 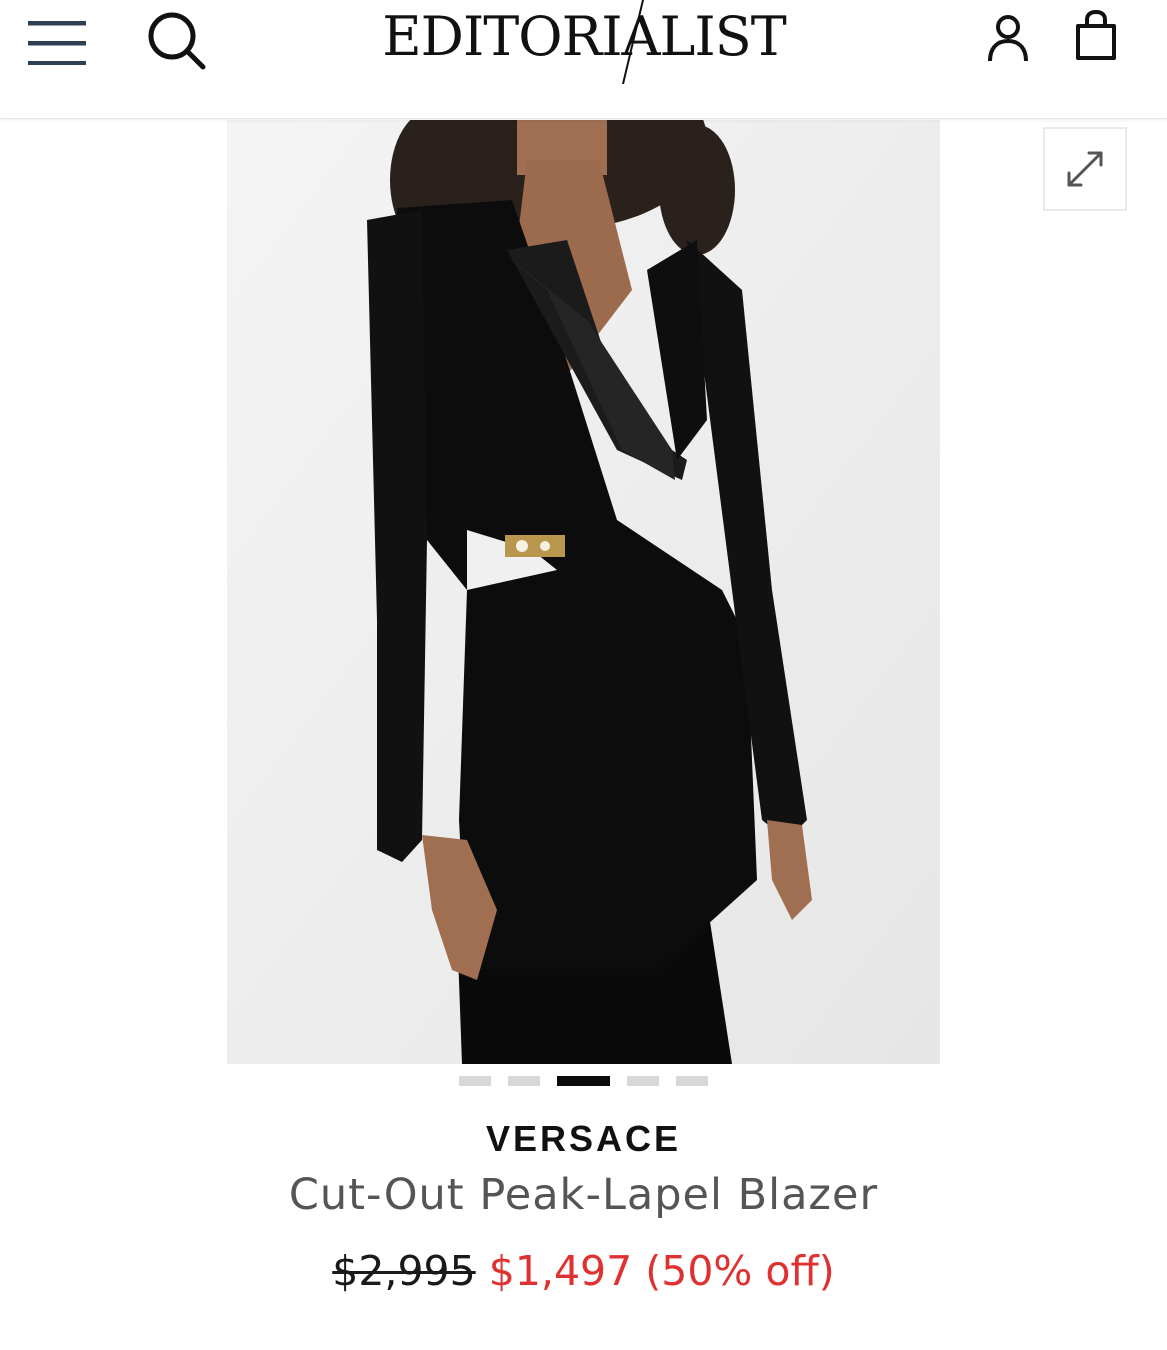 I want to click on shopping-bag-button, so click(x=1096, y=36).